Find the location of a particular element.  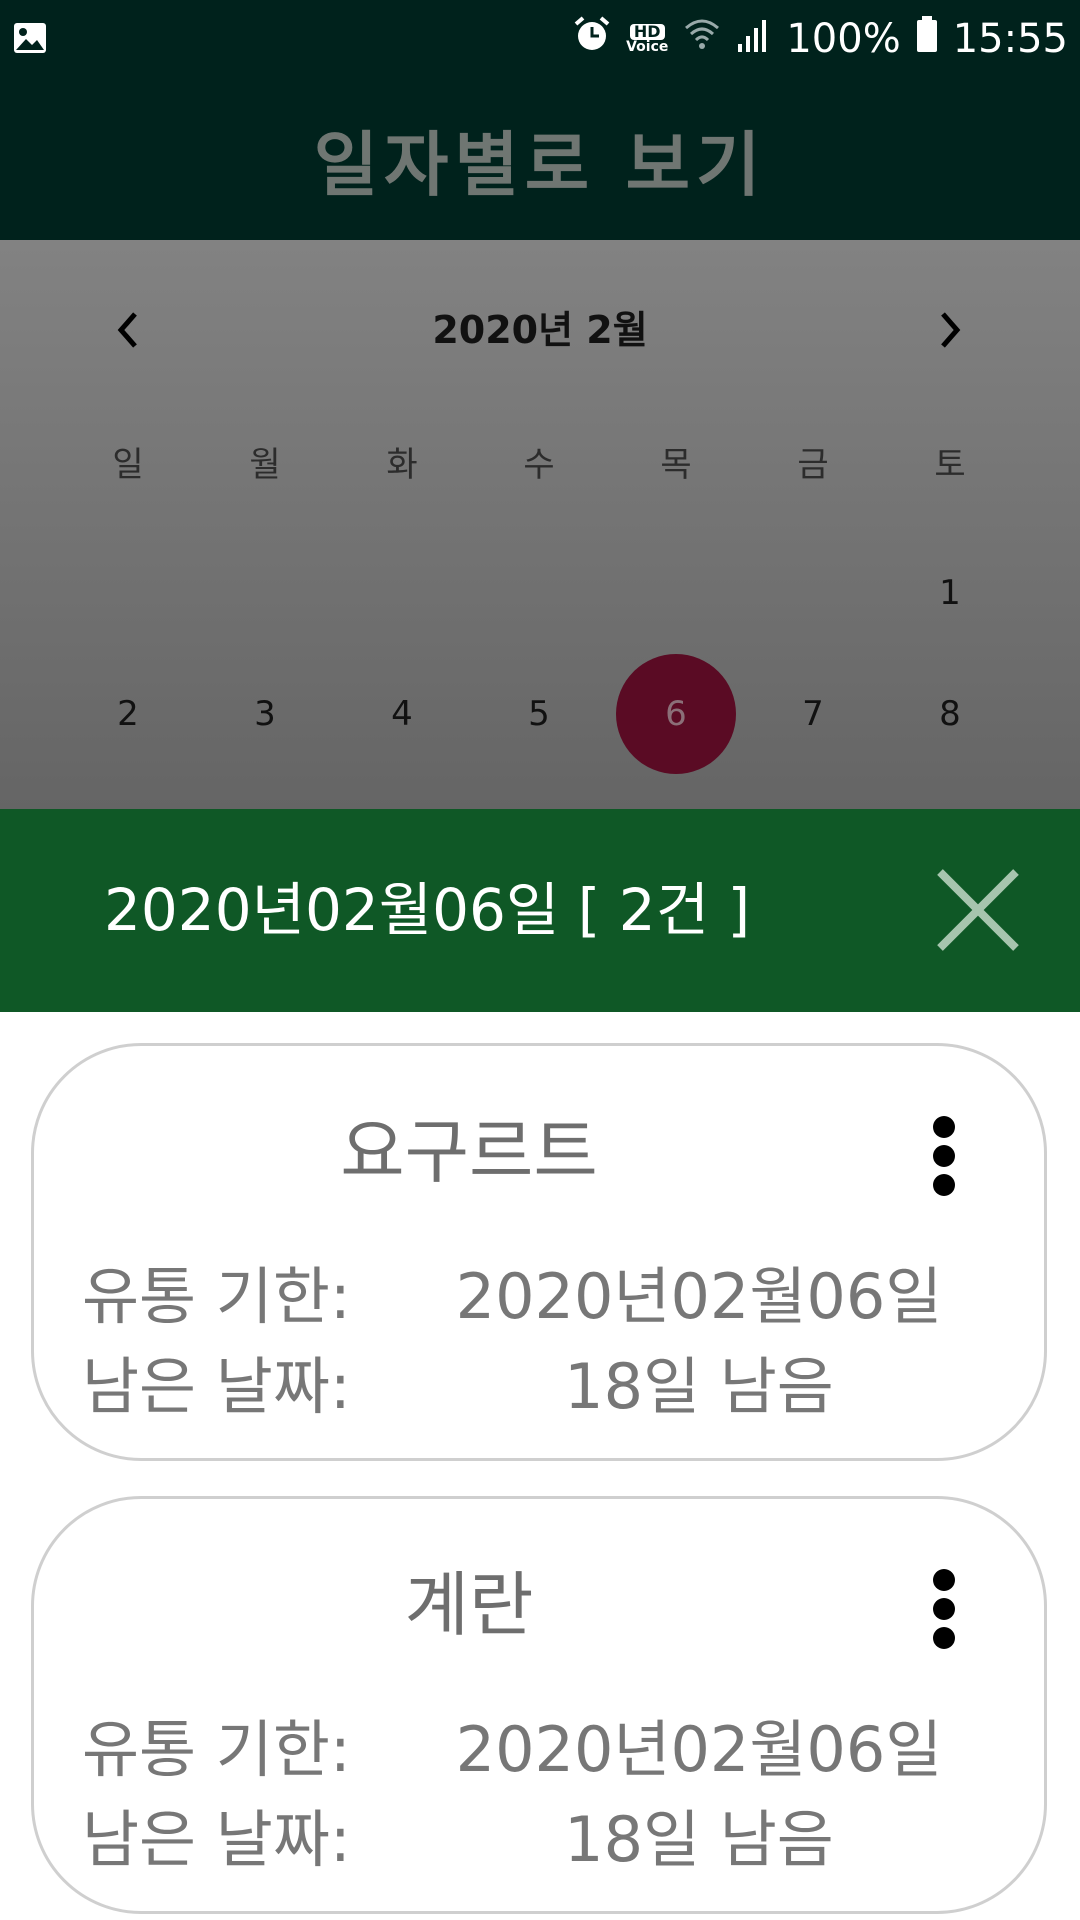

battery-icon is located at coordinates (927, 39).